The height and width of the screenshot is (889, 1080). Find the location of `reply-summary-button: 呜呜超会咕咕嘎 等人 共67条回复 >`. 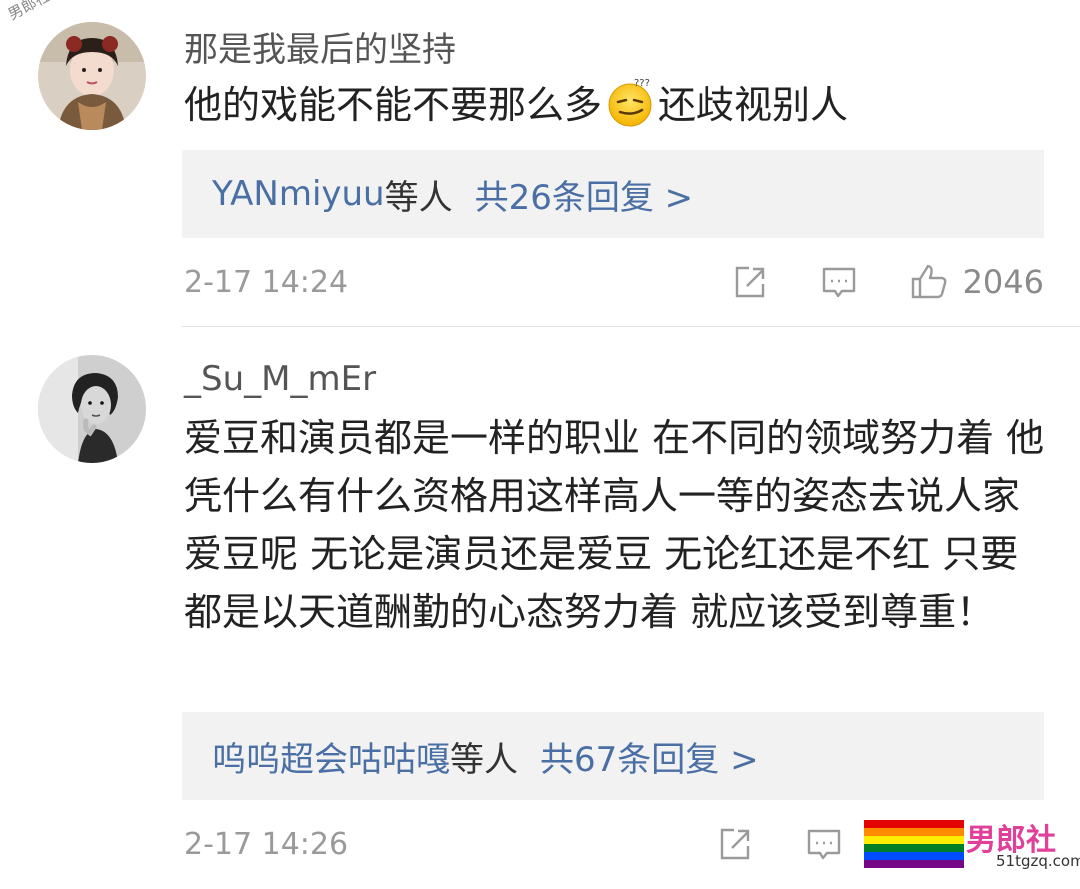

reply-summary-button: 呜呜超会咕咕嘎 等人 共67条回复 > is located at coordinates (613, 756).